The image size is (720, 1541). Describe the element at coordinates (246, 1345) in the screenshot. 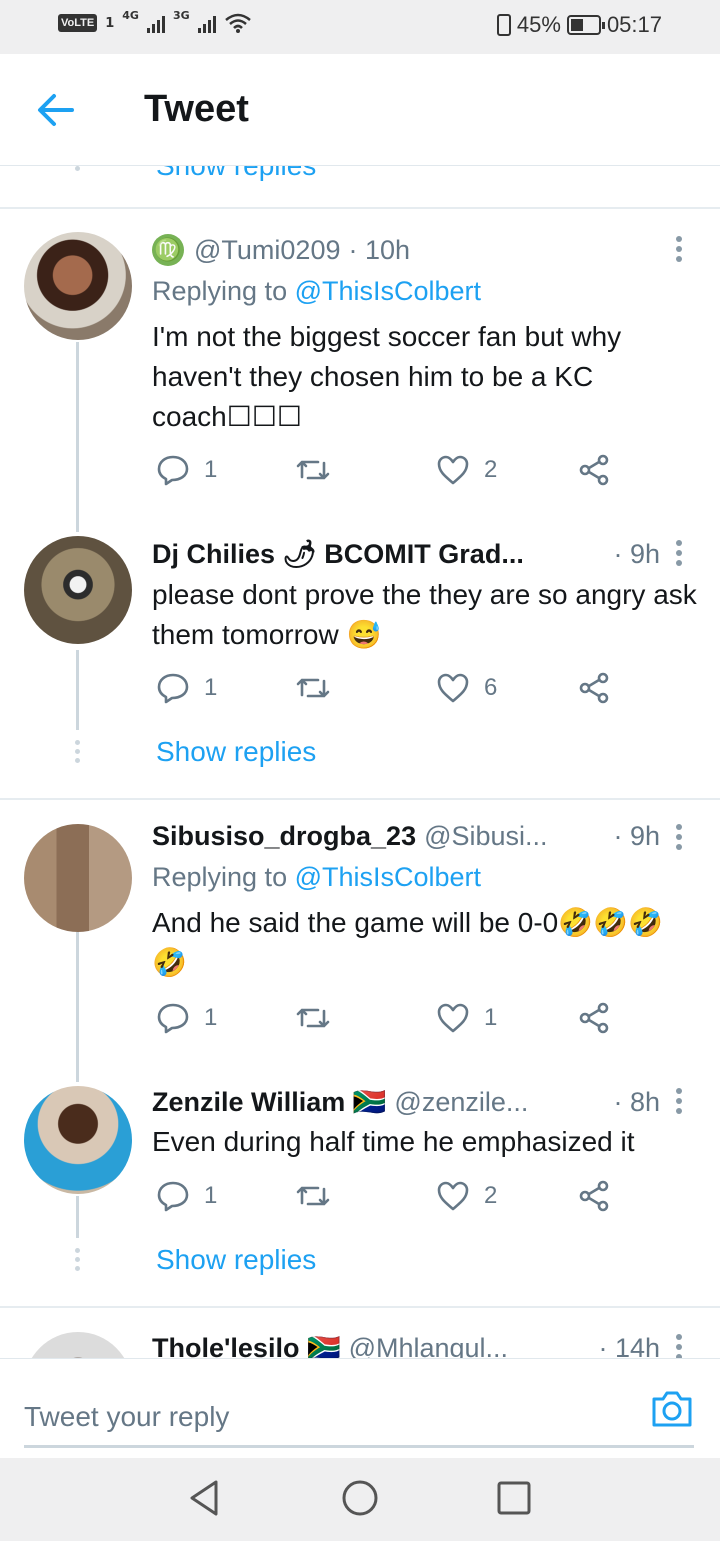

I see `tweet-author-name: Thole'lesilo 🇿🇦` at that location.